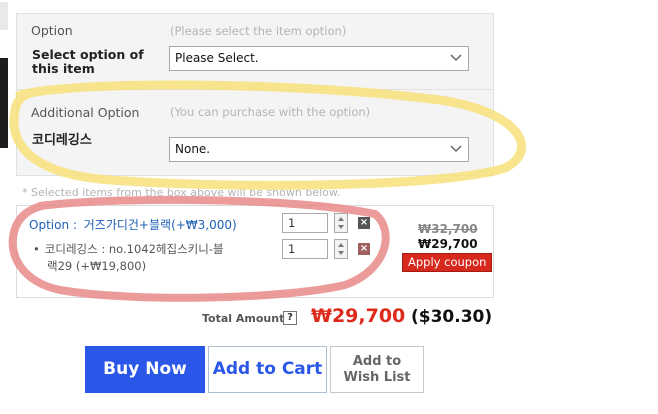 Image resolution: width=658 pixels, height=414 pixels. What do you see at coordinates (52, 30) in the screenshot?
I see `option-label: Option` at bounding box center [52, 30].